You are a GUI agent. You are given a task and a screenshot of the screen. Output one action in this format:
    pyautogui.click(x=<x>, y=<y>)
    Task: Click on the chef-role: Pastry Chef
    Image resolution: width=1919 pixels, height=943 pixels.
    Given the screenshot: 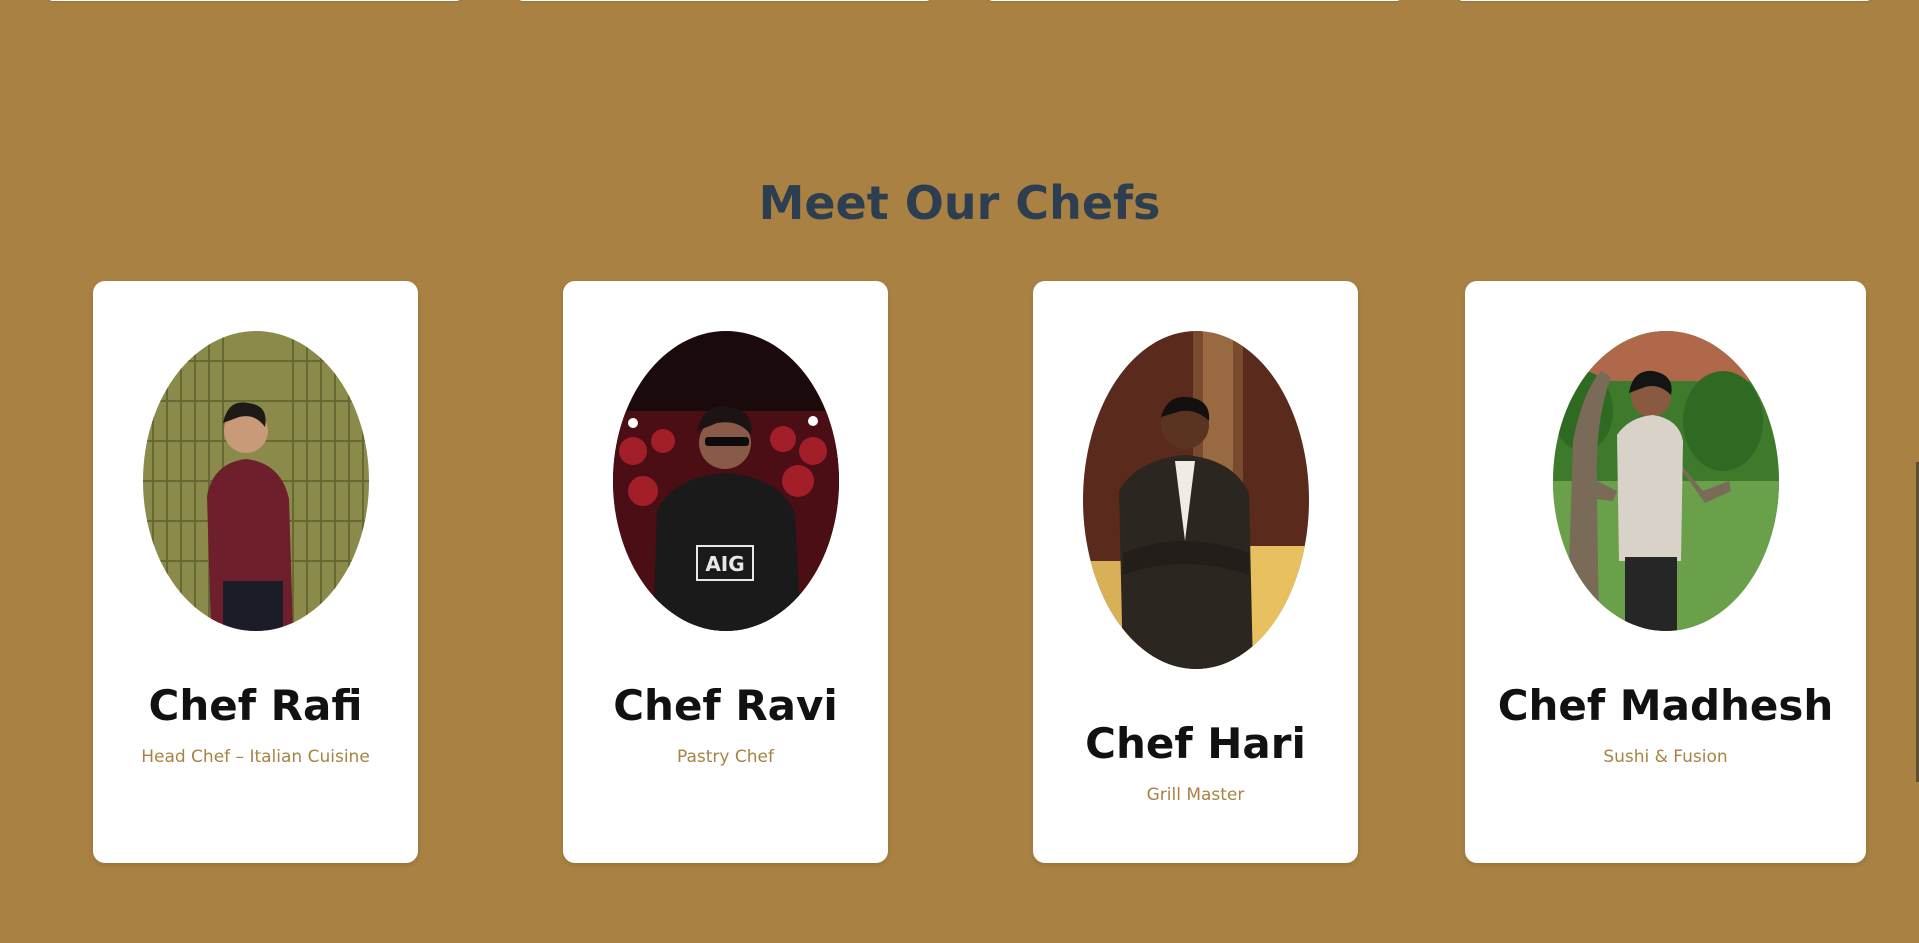 What is the action you would take?
    pyautogui.click(x=725, y=757)
    